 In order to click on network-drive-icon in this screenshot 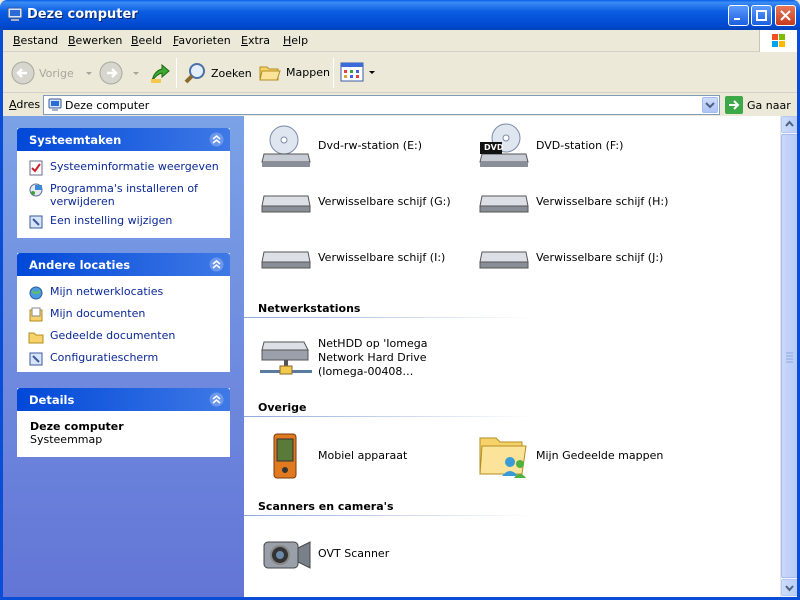, I will do `click(286, 358)`.